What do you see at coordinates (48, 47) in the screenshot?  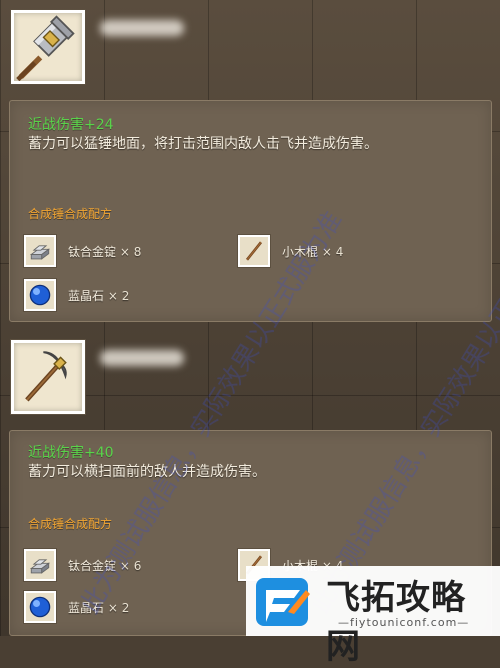 I see `warhammer-icon` at bounding box center [48, 47].